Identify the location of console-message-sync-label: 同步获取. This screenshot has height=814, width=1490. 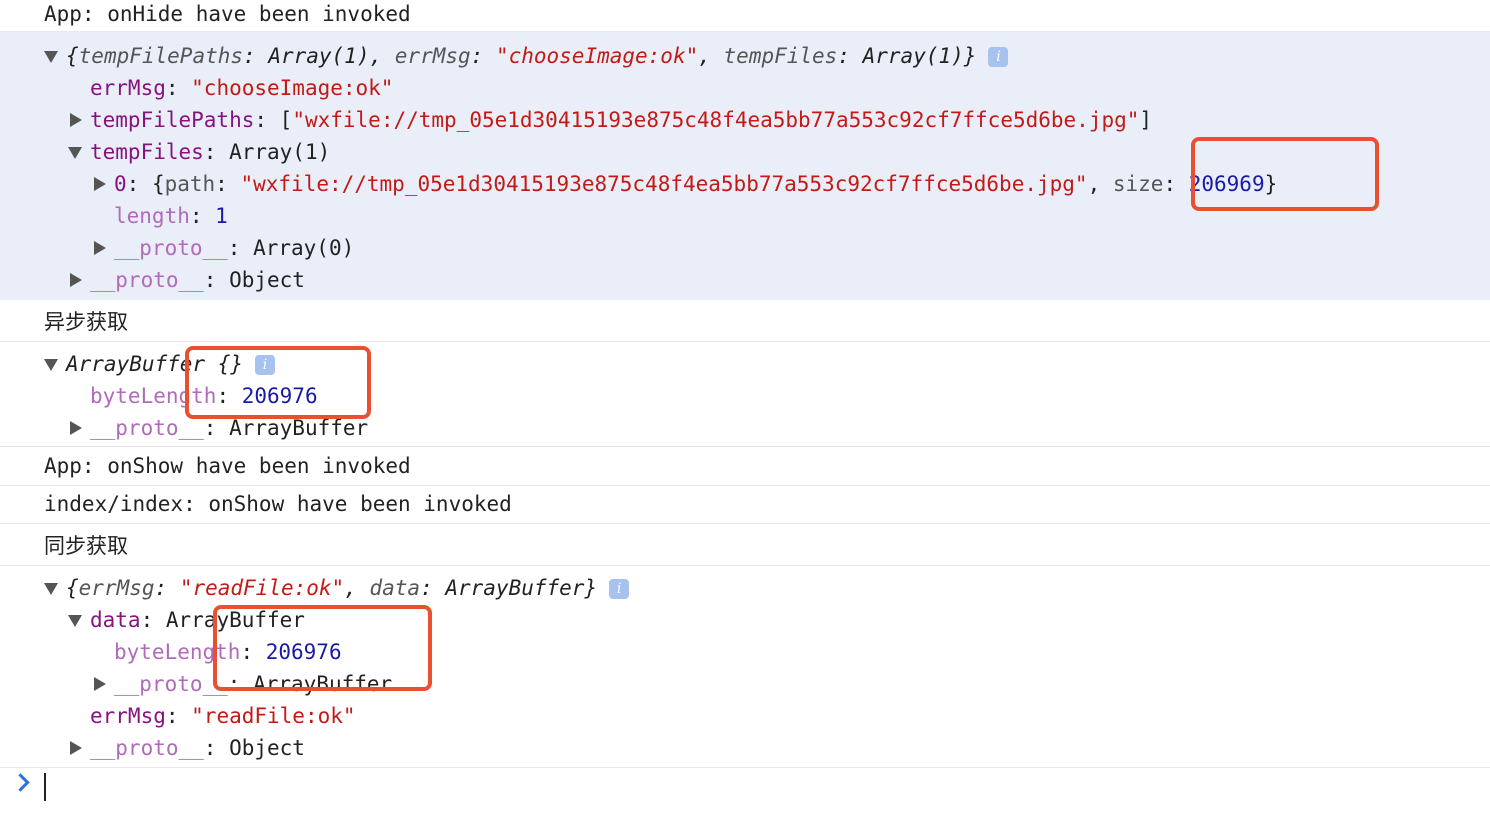
(745, 545).